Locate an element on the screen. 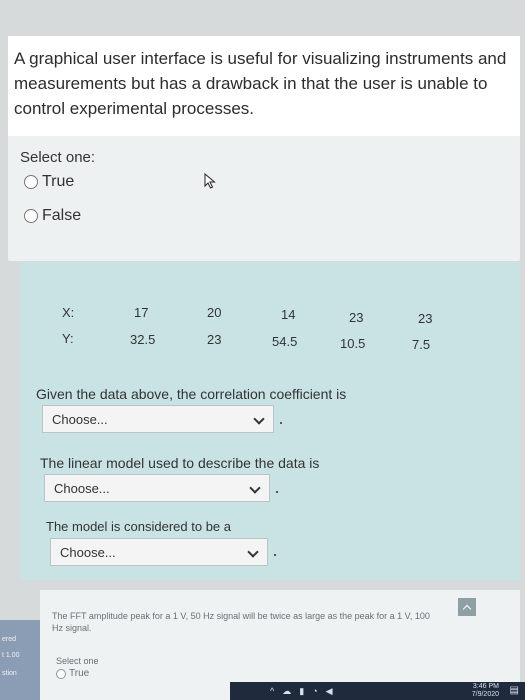 This screenshot has width=525, height=700. radio-option-false: False is located at coordinates (52, 216).